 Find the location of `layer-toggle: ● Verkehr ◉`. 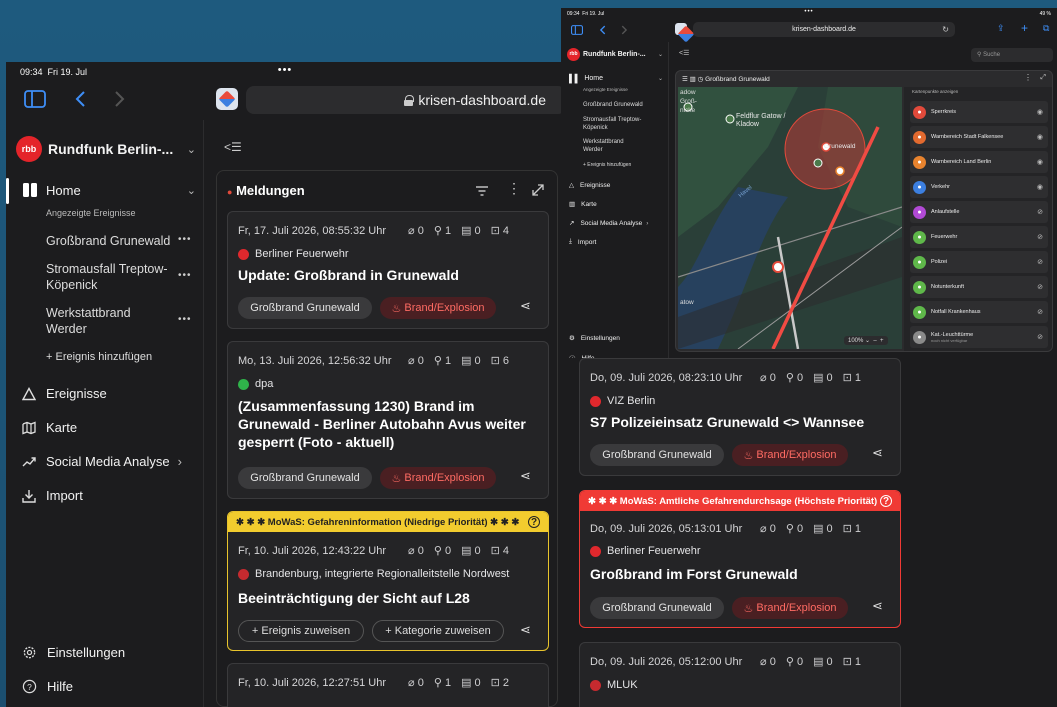

layer-toggle: ● Verkehr ◉ is located at coordinates (979, 187).